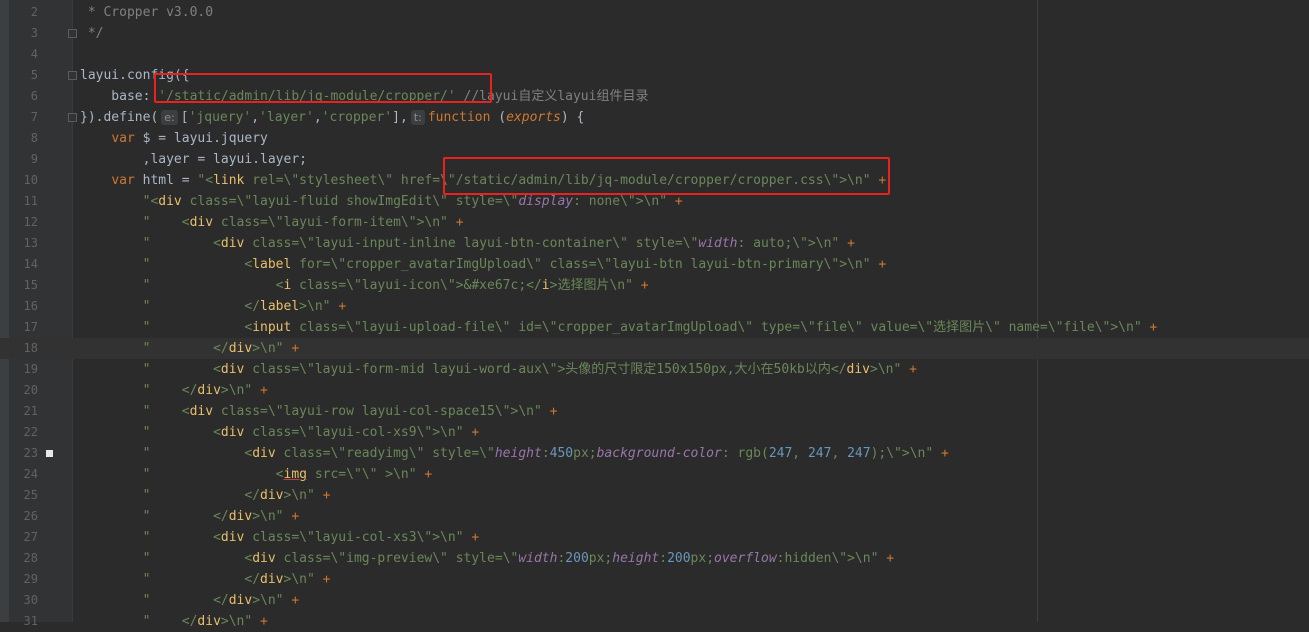  Describe the element at coordinates (654, 474) in the screenshot. I see `code-line: 24 " <img src=\"\" >\n" +` at that location.